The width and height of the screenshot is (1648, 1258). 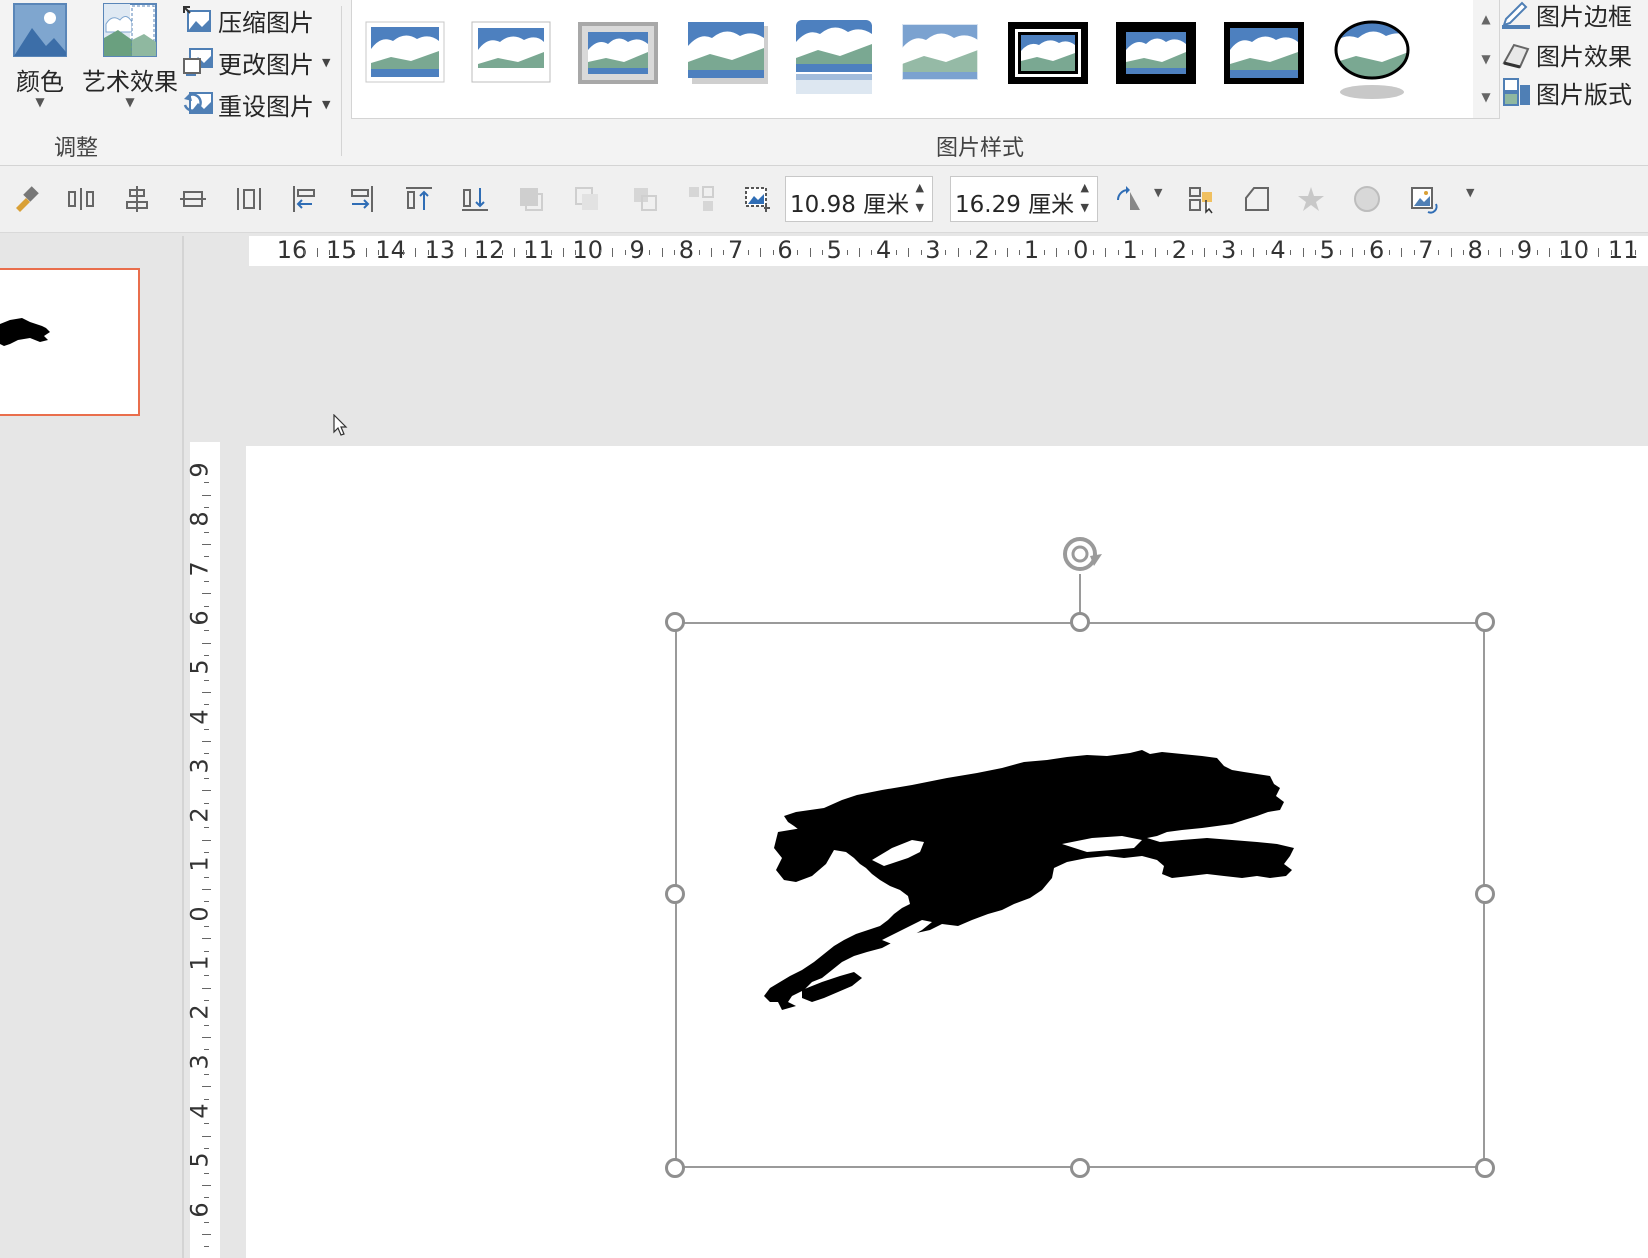 I want to click on resize-handle-right, so click(x=1485, y=894).